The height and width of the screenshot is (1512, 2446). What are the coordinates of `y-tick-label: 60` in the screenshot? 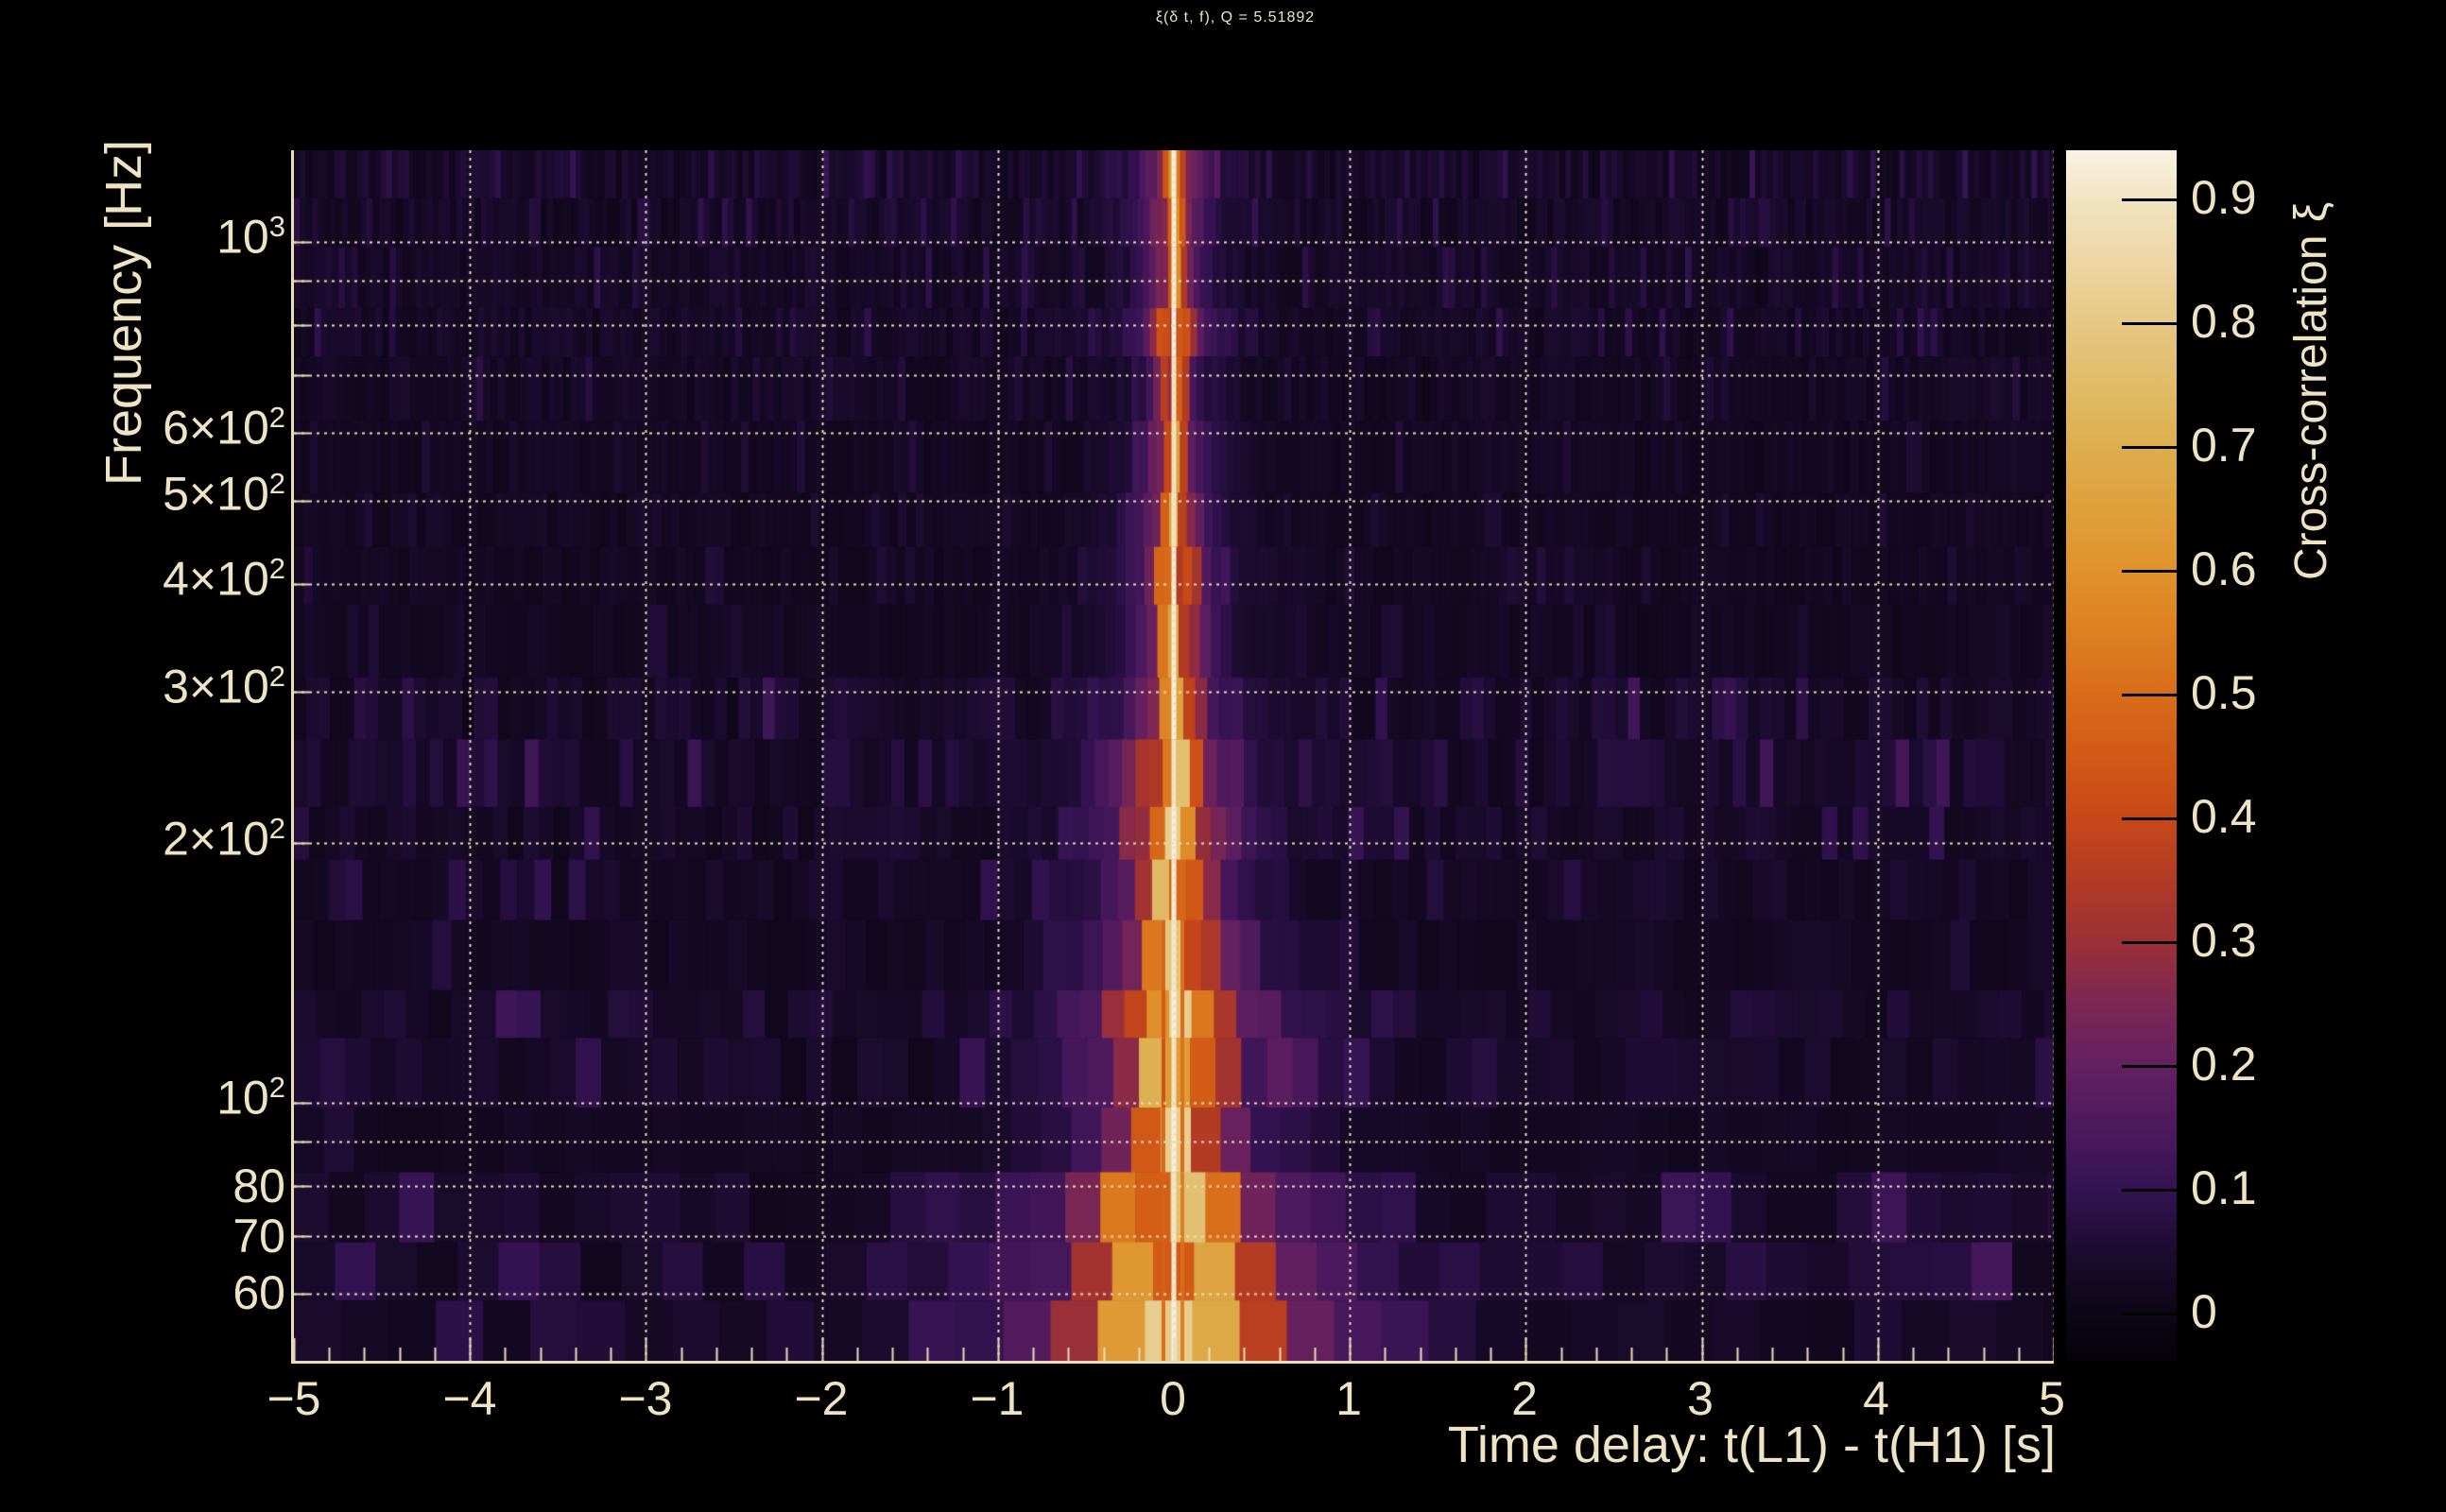 It's located at (259, 1292).